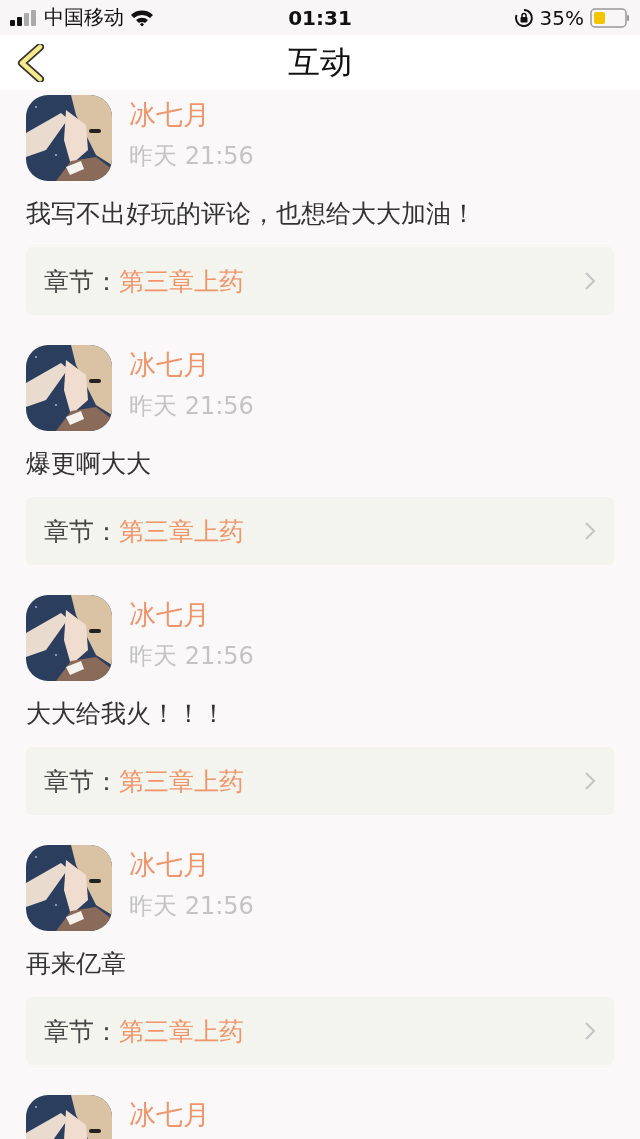 The width and height of the screenshot is (640, 1139). Describe the element at coordinates (24, 17) in the screenshot. I see `signal-icon` at that location.